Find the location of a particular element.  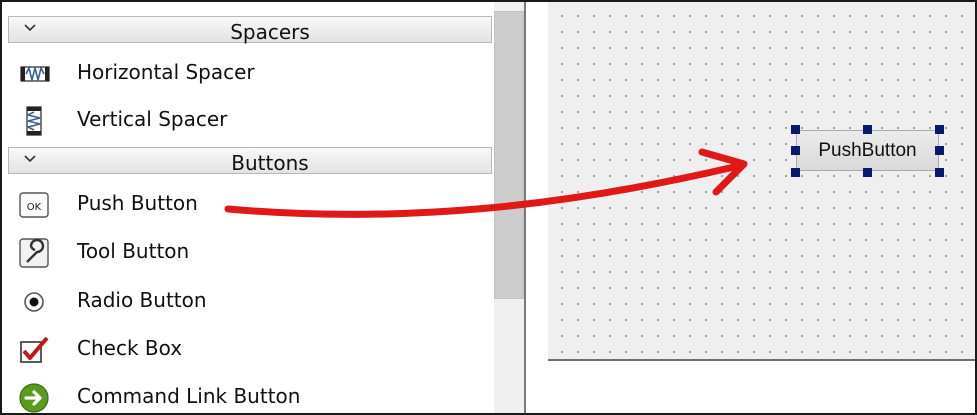

widget-item-label: Tool Button is located at coordinates (133, 251).